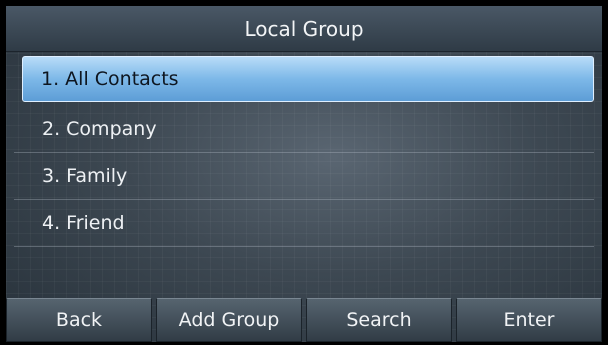 This screenshot has height=345, width=608. What do you see at coordinates (110, 79) in the screenshot?
I see `list-item-label: 1. All Contacts` at bounding box center [110, 79].